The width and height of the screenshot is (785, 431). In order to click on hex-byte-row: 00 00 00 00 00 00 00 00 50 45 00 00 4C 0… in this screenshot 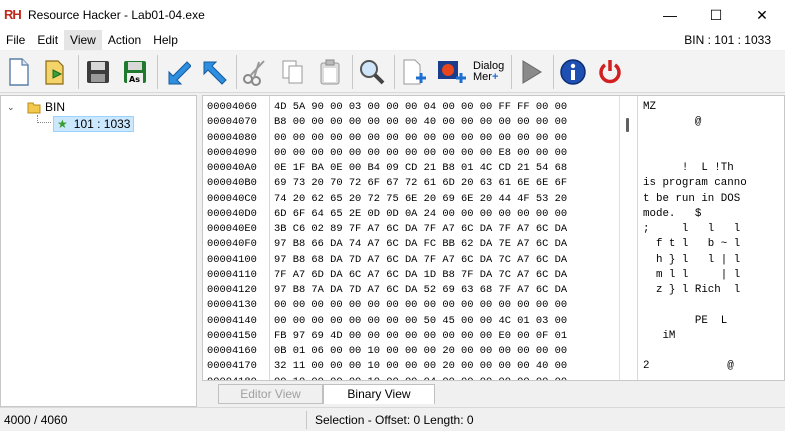, I will do `click(421, 320)`.